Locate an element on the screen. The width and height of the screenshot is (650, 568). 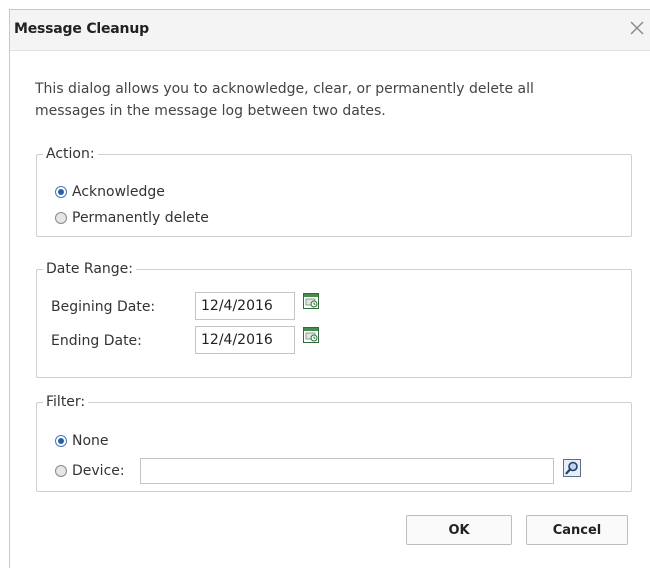
magnifier-icon is located at coordinates (572, 468).